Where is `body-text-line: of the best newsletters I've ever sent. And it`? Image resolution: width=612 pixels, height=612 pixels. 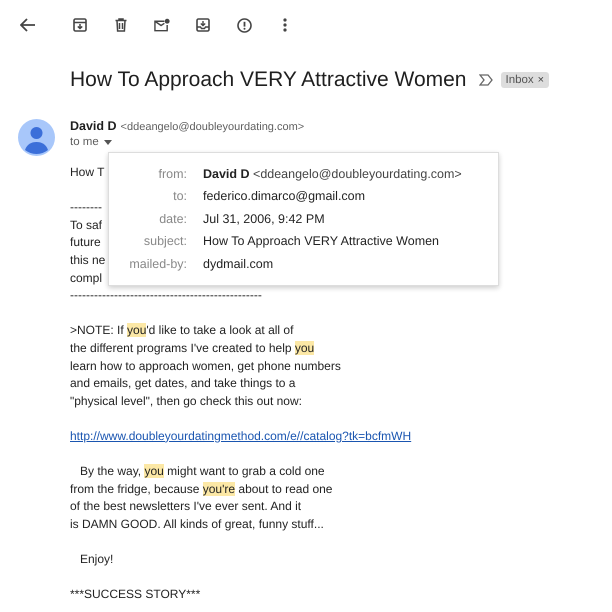
body-text-line: of the best newsletters I've ever sent. And it is located at coordinates (186, 506).